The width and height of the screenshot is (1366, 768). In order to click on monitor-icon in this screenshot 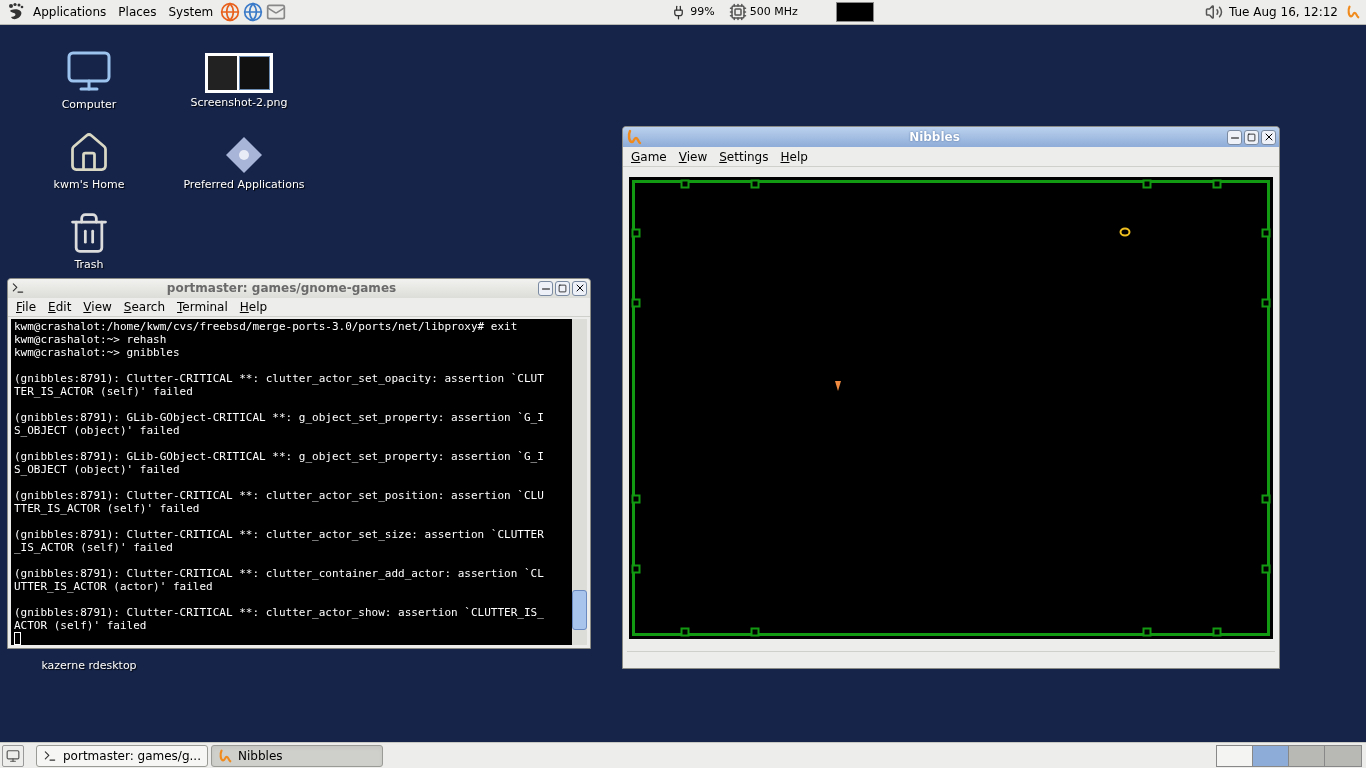, I will do `click(13, 755)`.